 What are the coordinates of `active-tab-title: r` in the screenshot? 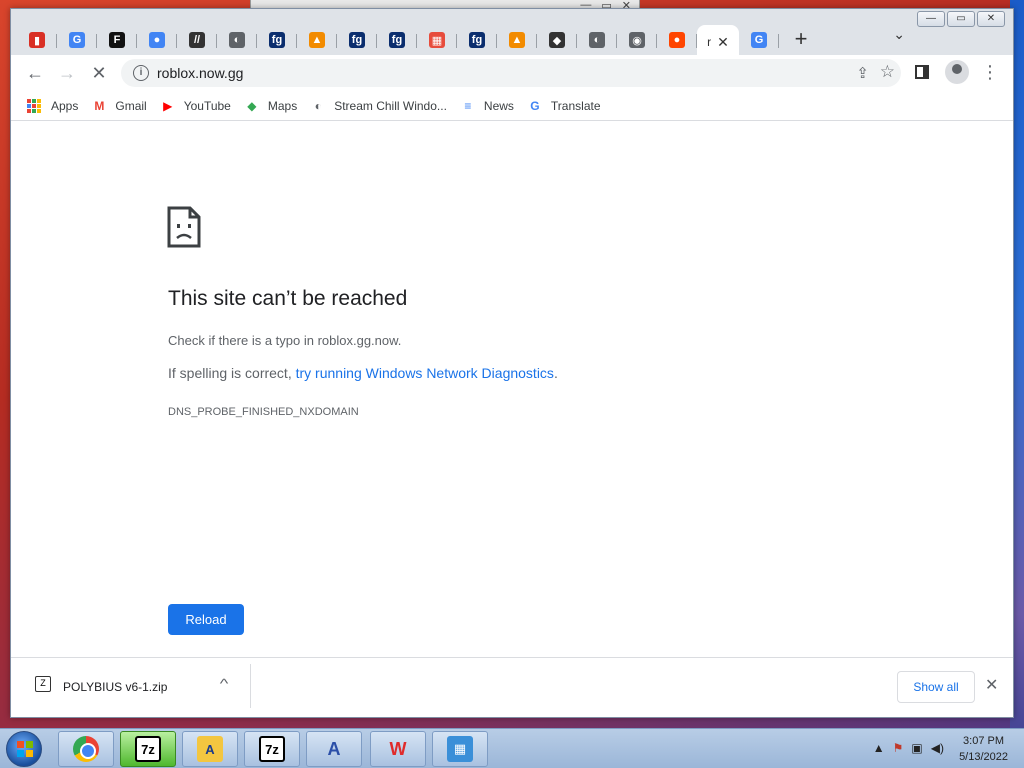 It's located at (709, 42).